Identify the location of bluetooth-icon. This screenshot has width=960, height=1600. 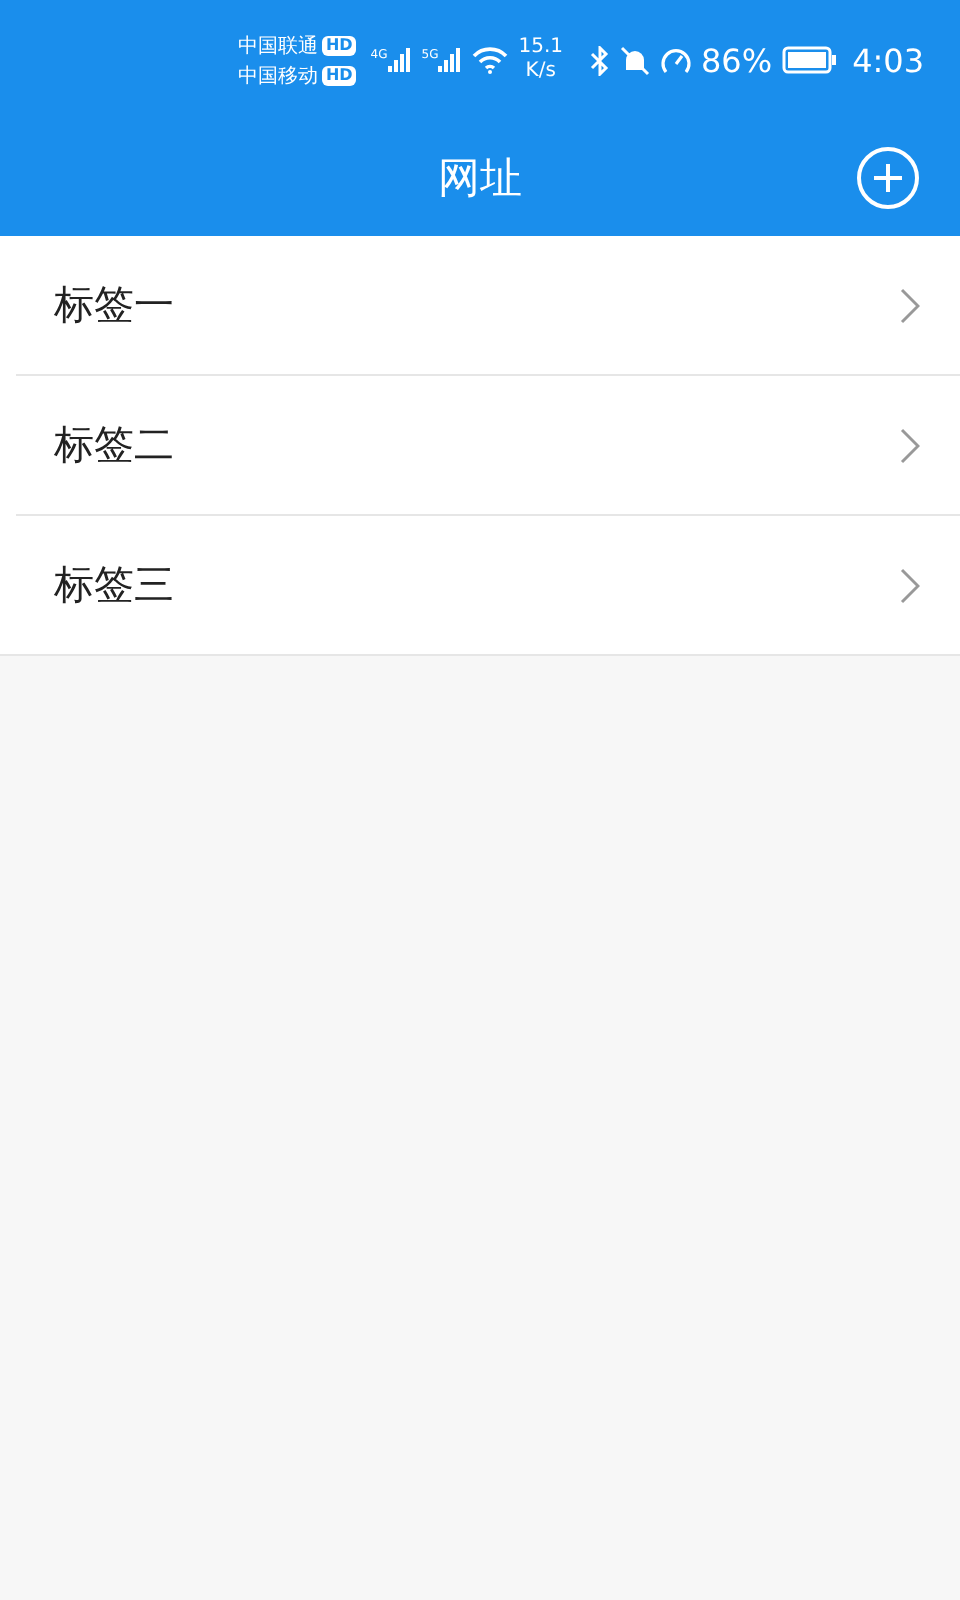
(599, 60).